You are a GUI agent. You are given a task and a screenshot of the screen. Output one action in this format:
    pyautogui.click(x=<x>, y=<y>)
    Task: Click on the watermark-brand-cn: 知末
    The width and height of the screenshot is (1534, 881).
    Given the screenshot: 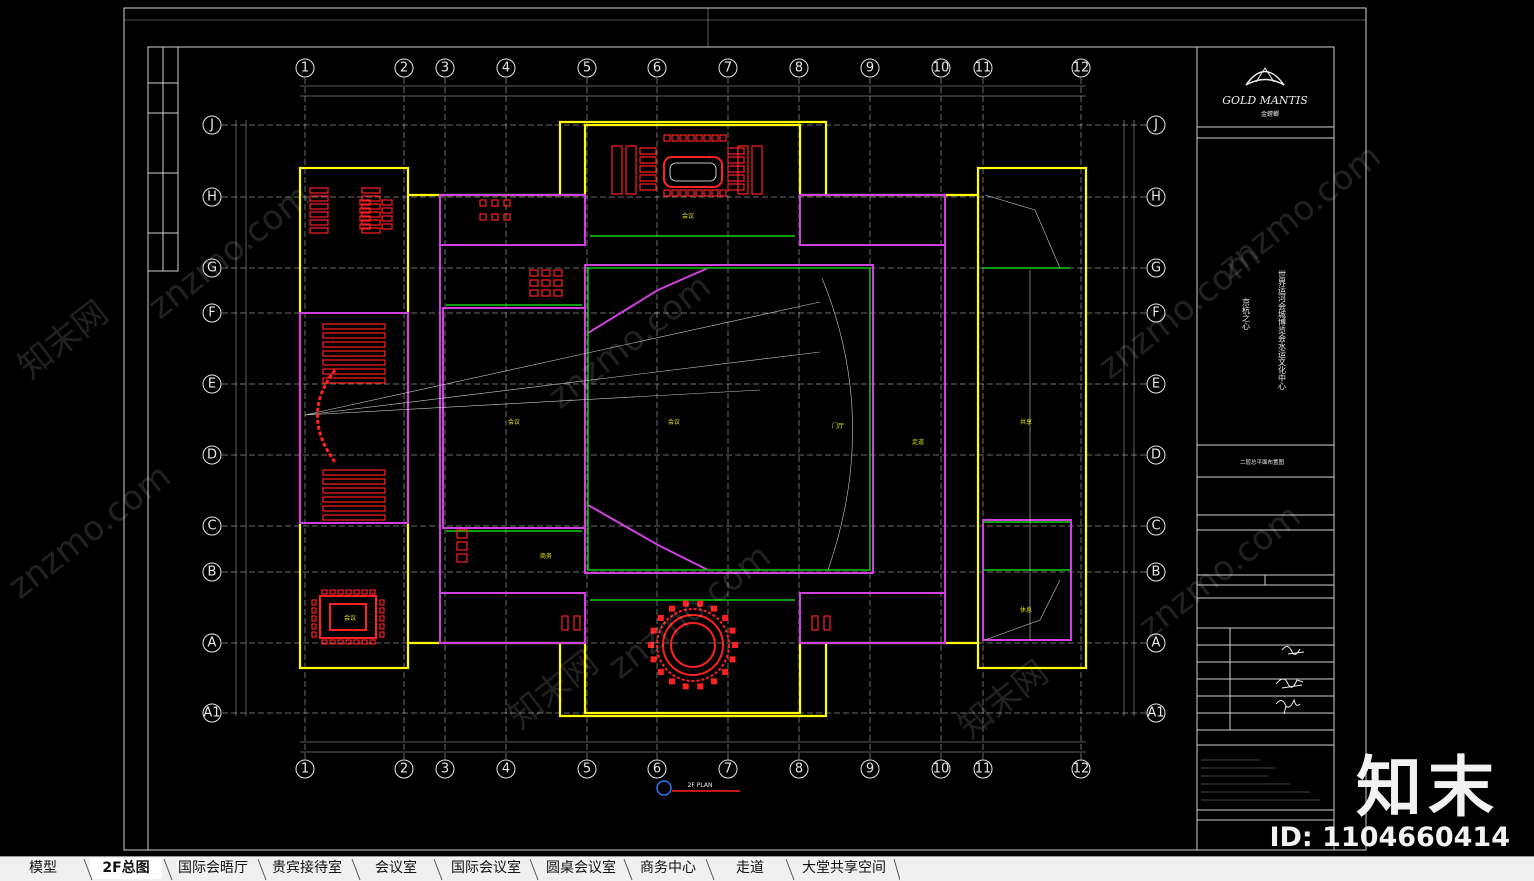 What is the action you would take?
    pyautogui.click(x=1428, y=787)
    